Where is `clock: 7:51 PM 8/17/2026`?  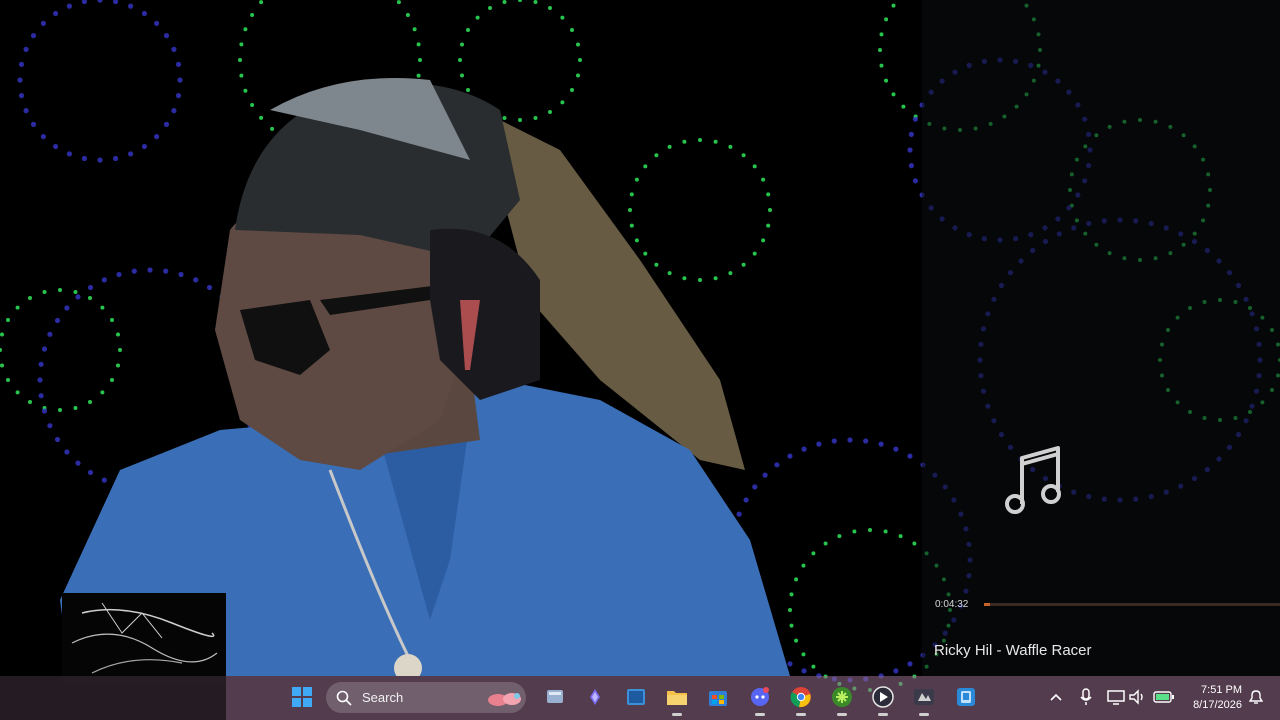
clock: 7:51 PM 8/17/2026 is located at coordinates (1214, 698).